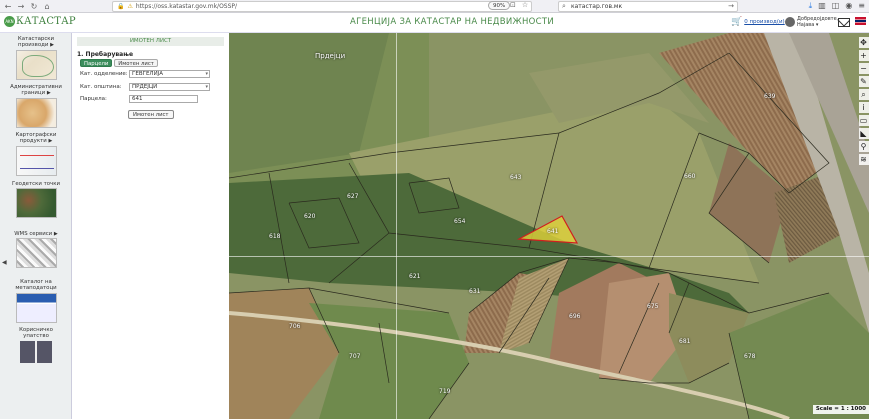  I want to click on dept-label: Кат. одделение:, so click(104, 74).